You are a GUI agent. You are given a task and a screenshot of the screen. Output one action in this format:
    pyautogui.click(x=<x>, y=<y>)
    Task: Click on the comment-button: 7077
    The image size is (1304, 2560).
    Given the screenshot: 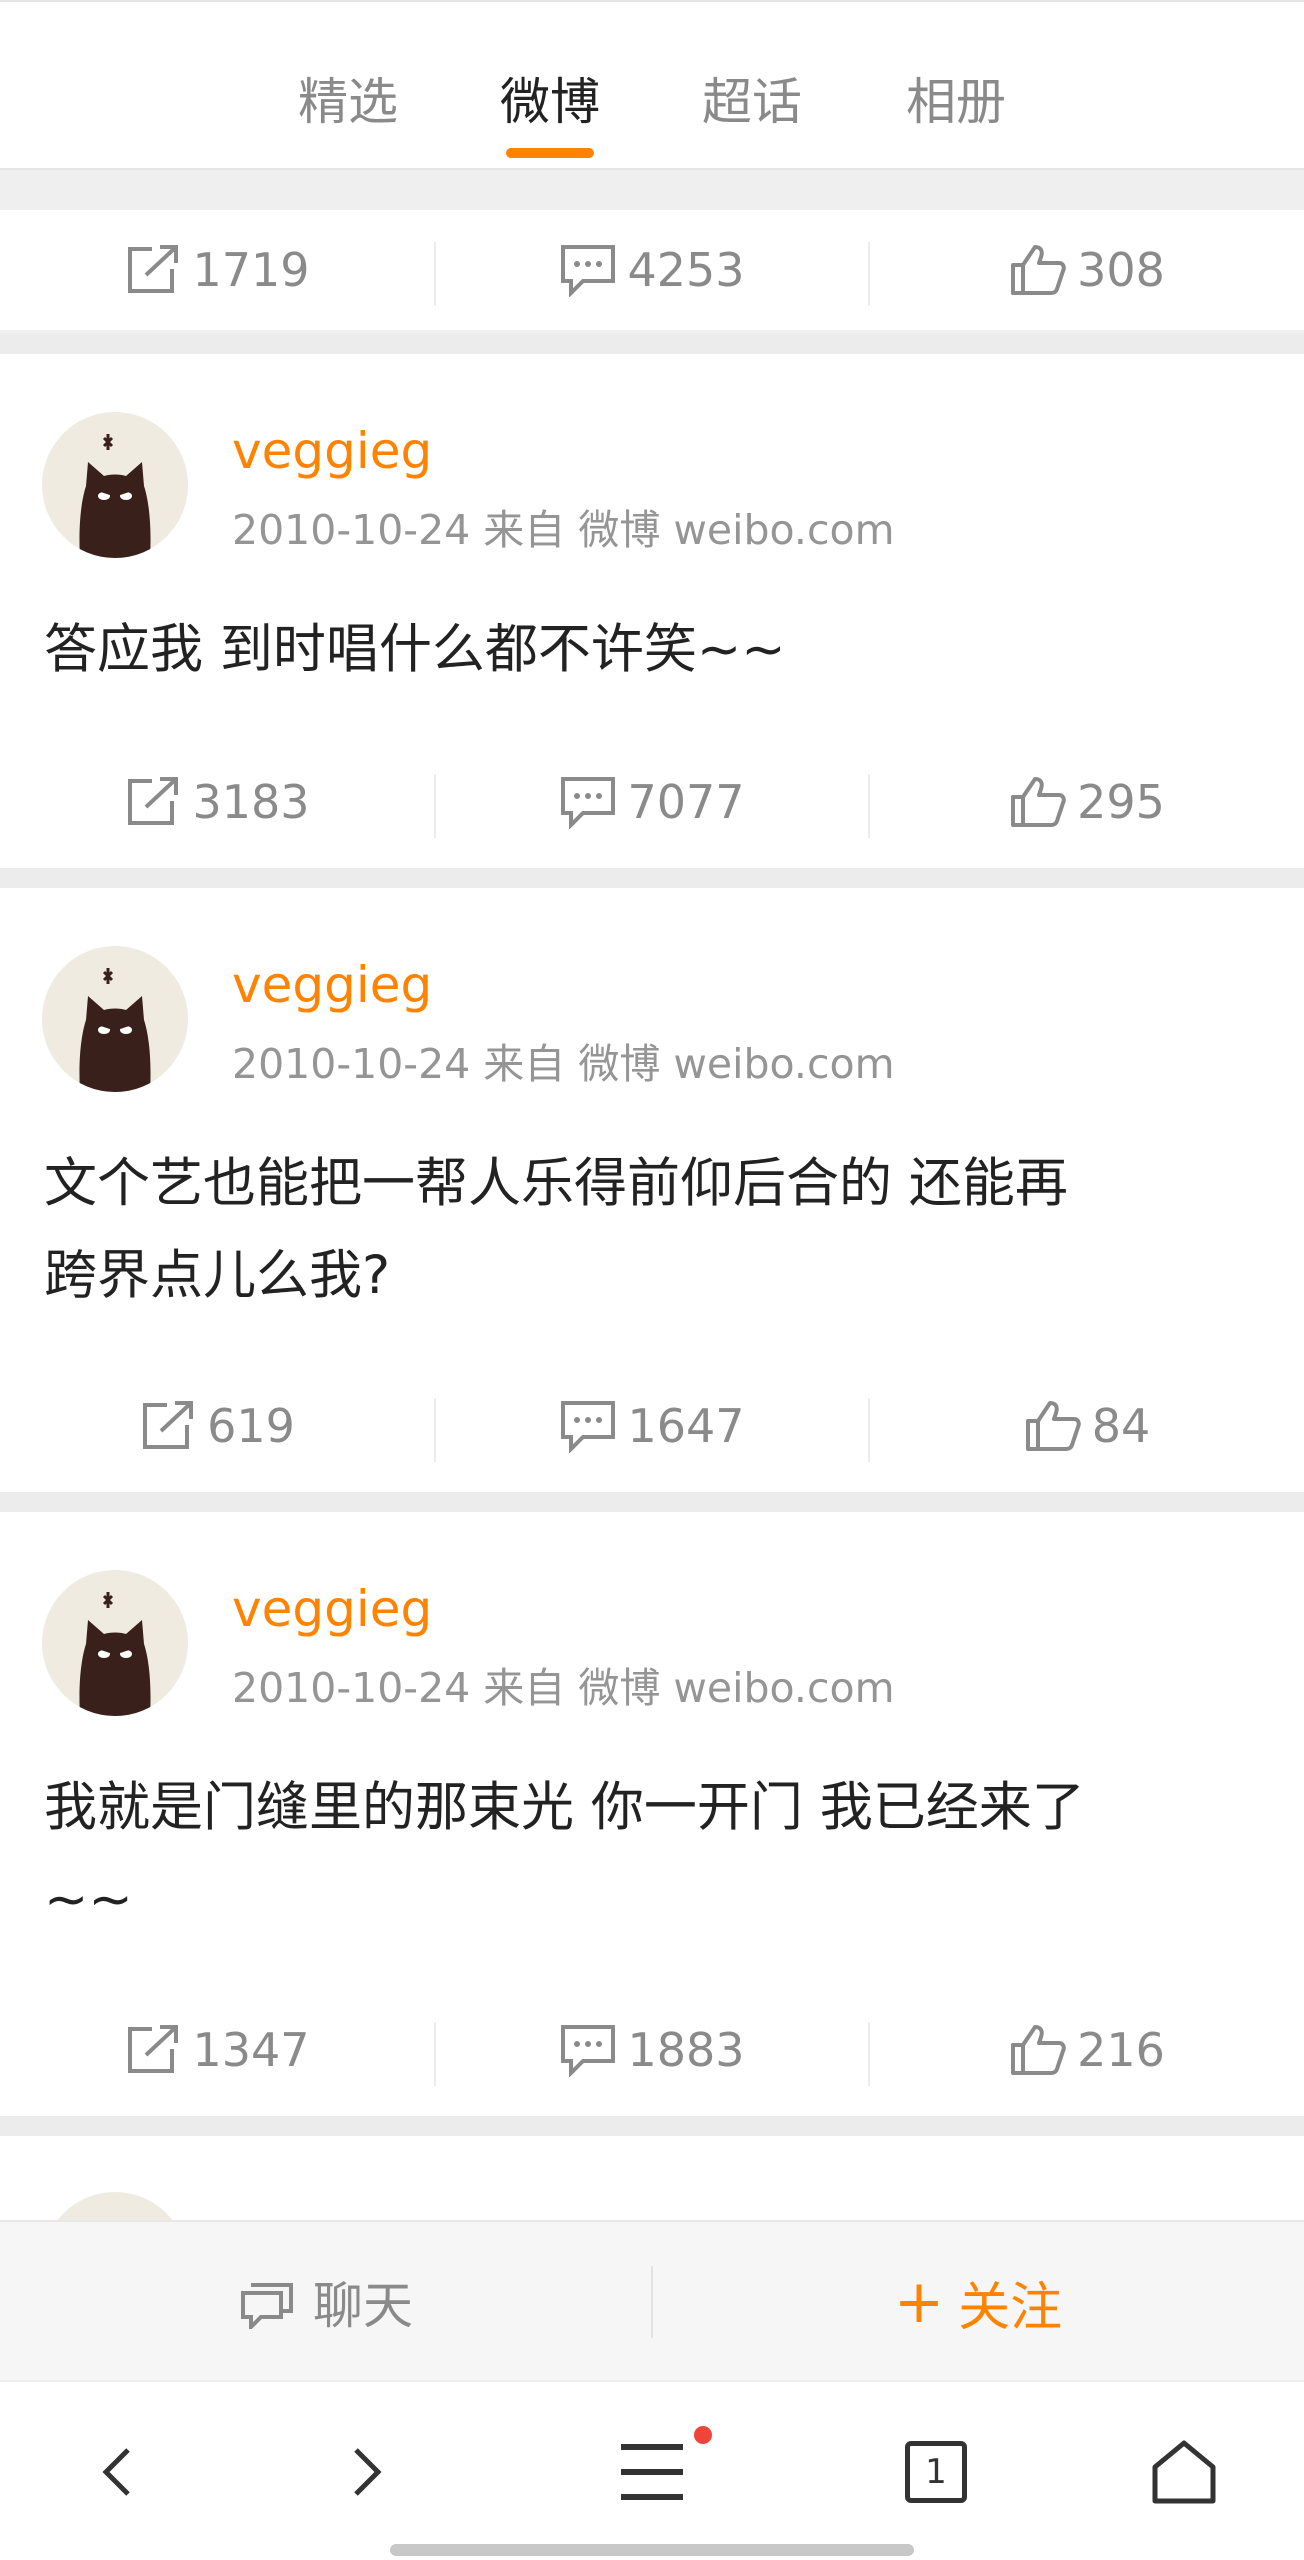 What is the action you would take?
    pyautogui.click(x=652, y=802)
    